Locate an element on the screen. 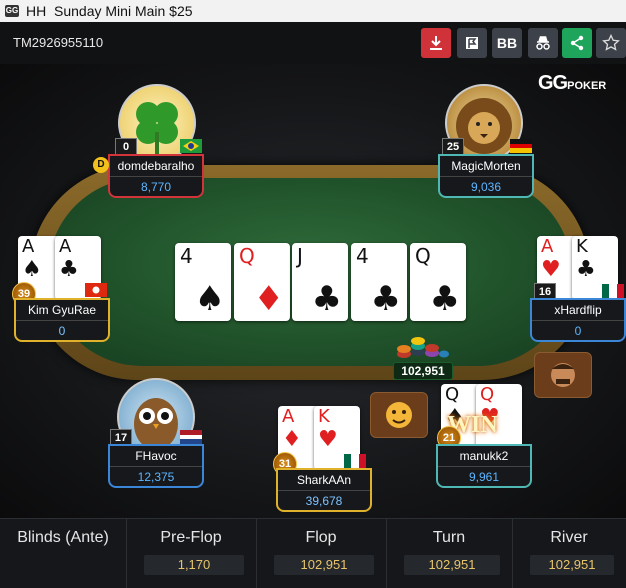 This screenshot has width=626, height=588. pot-amount: 102,951 is located at coordinates (423, 371).